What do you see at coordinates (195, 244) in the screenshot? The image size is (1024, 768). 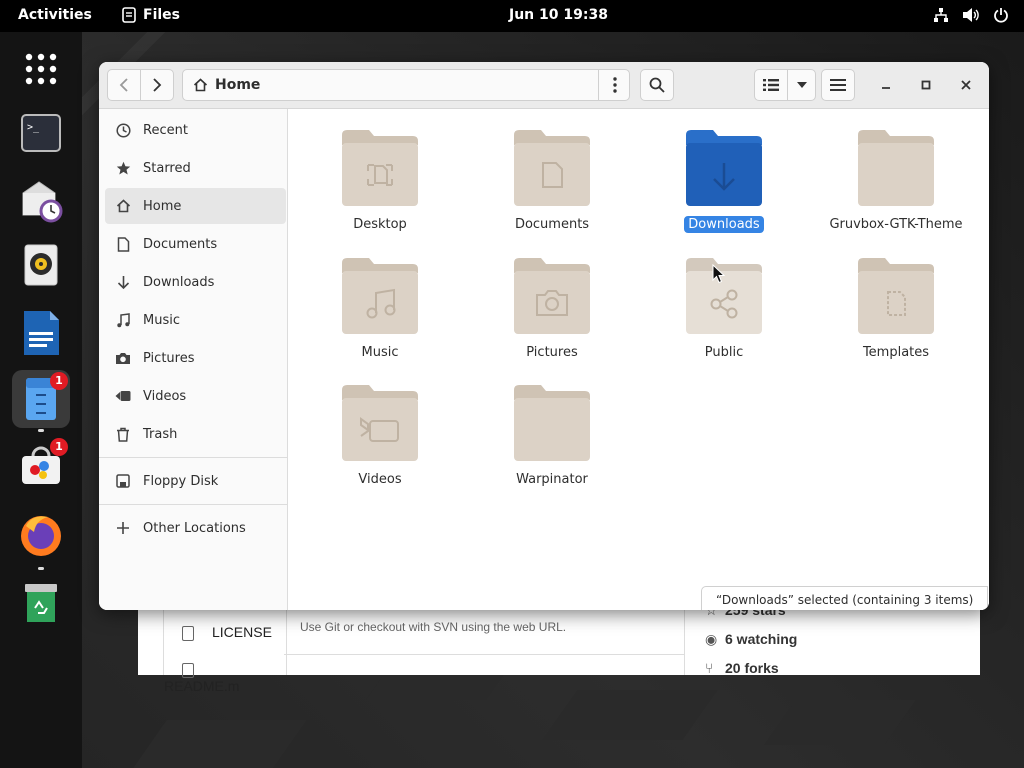 I see `sidebar-item-documents: Documents` at bounding box center [195, 244].